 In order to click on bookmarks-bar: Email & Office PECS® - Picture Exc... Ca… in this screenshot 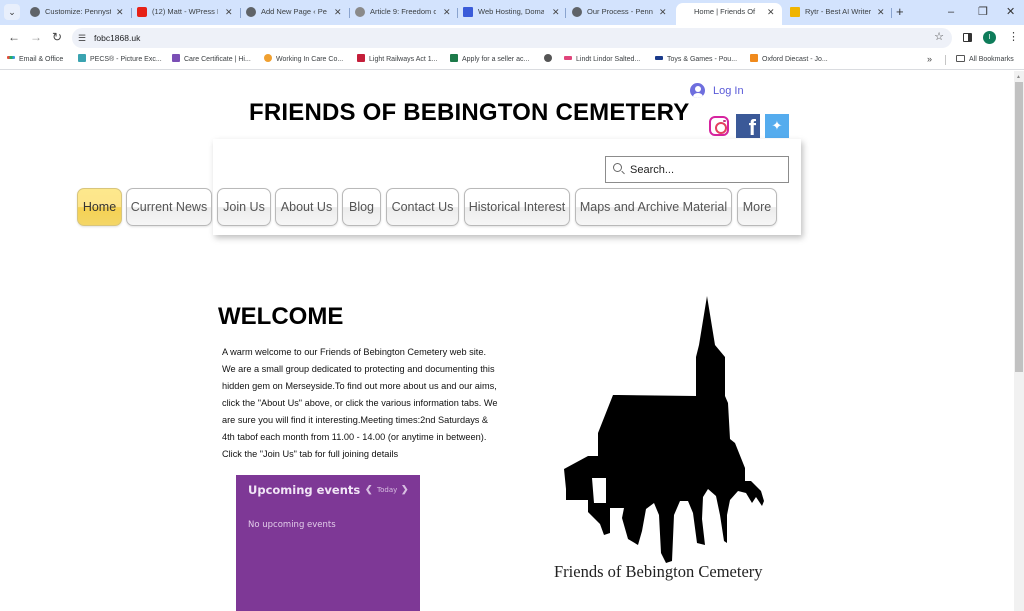, I will do `click(512, 60)`.